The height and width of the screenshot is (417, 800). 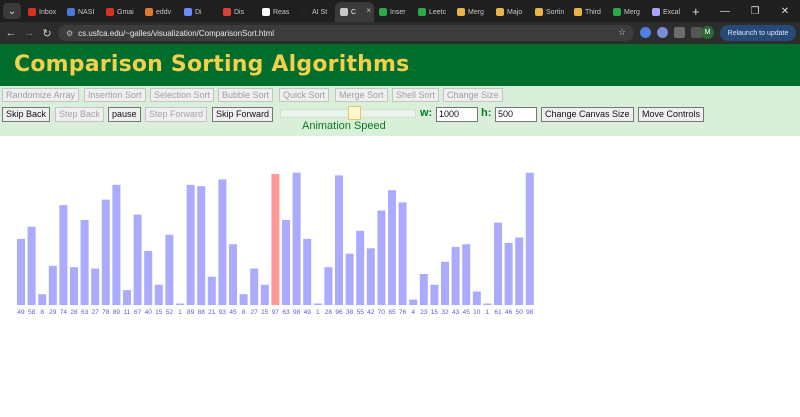 What do you see at coordinates (11, 33) in the screenshot?
I see `back-arrow-icon: ←` at bounding box center [11, 33].